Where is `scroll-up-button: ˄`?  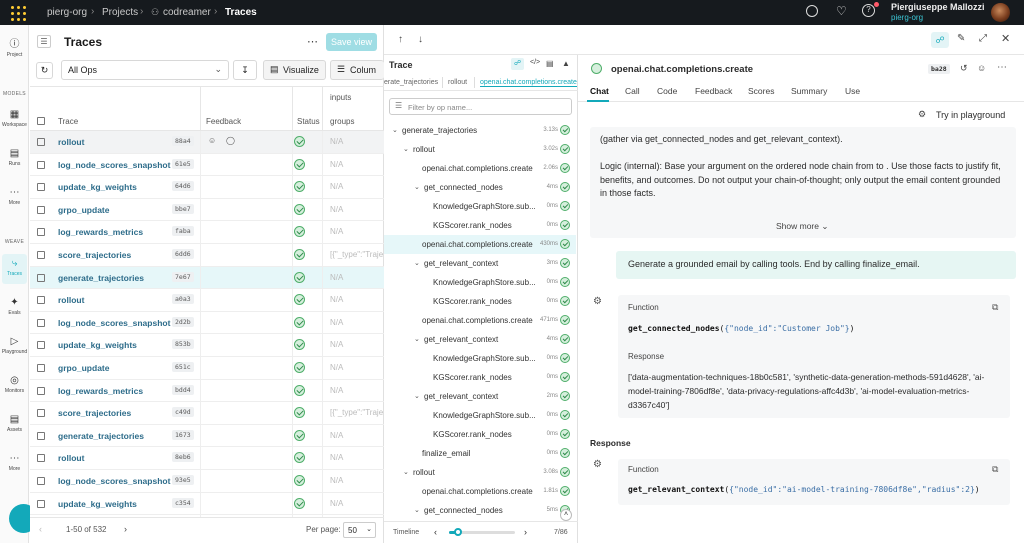
scroll-up-button: ˄ is located at coordinates (566, 515).